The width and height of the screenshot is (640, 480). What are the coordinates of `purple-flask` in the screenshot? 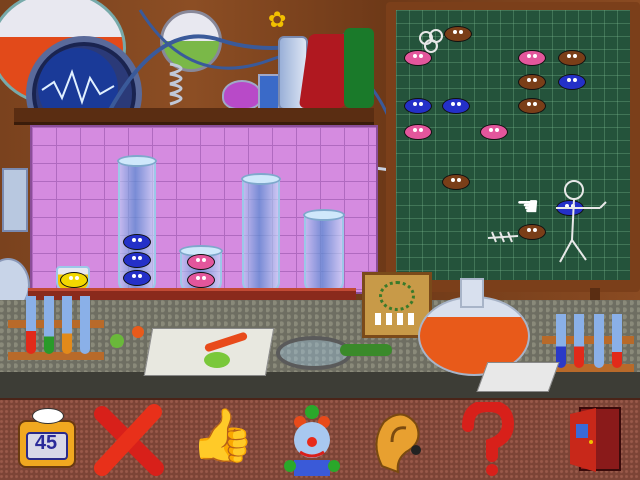 It's located at (242, 95).